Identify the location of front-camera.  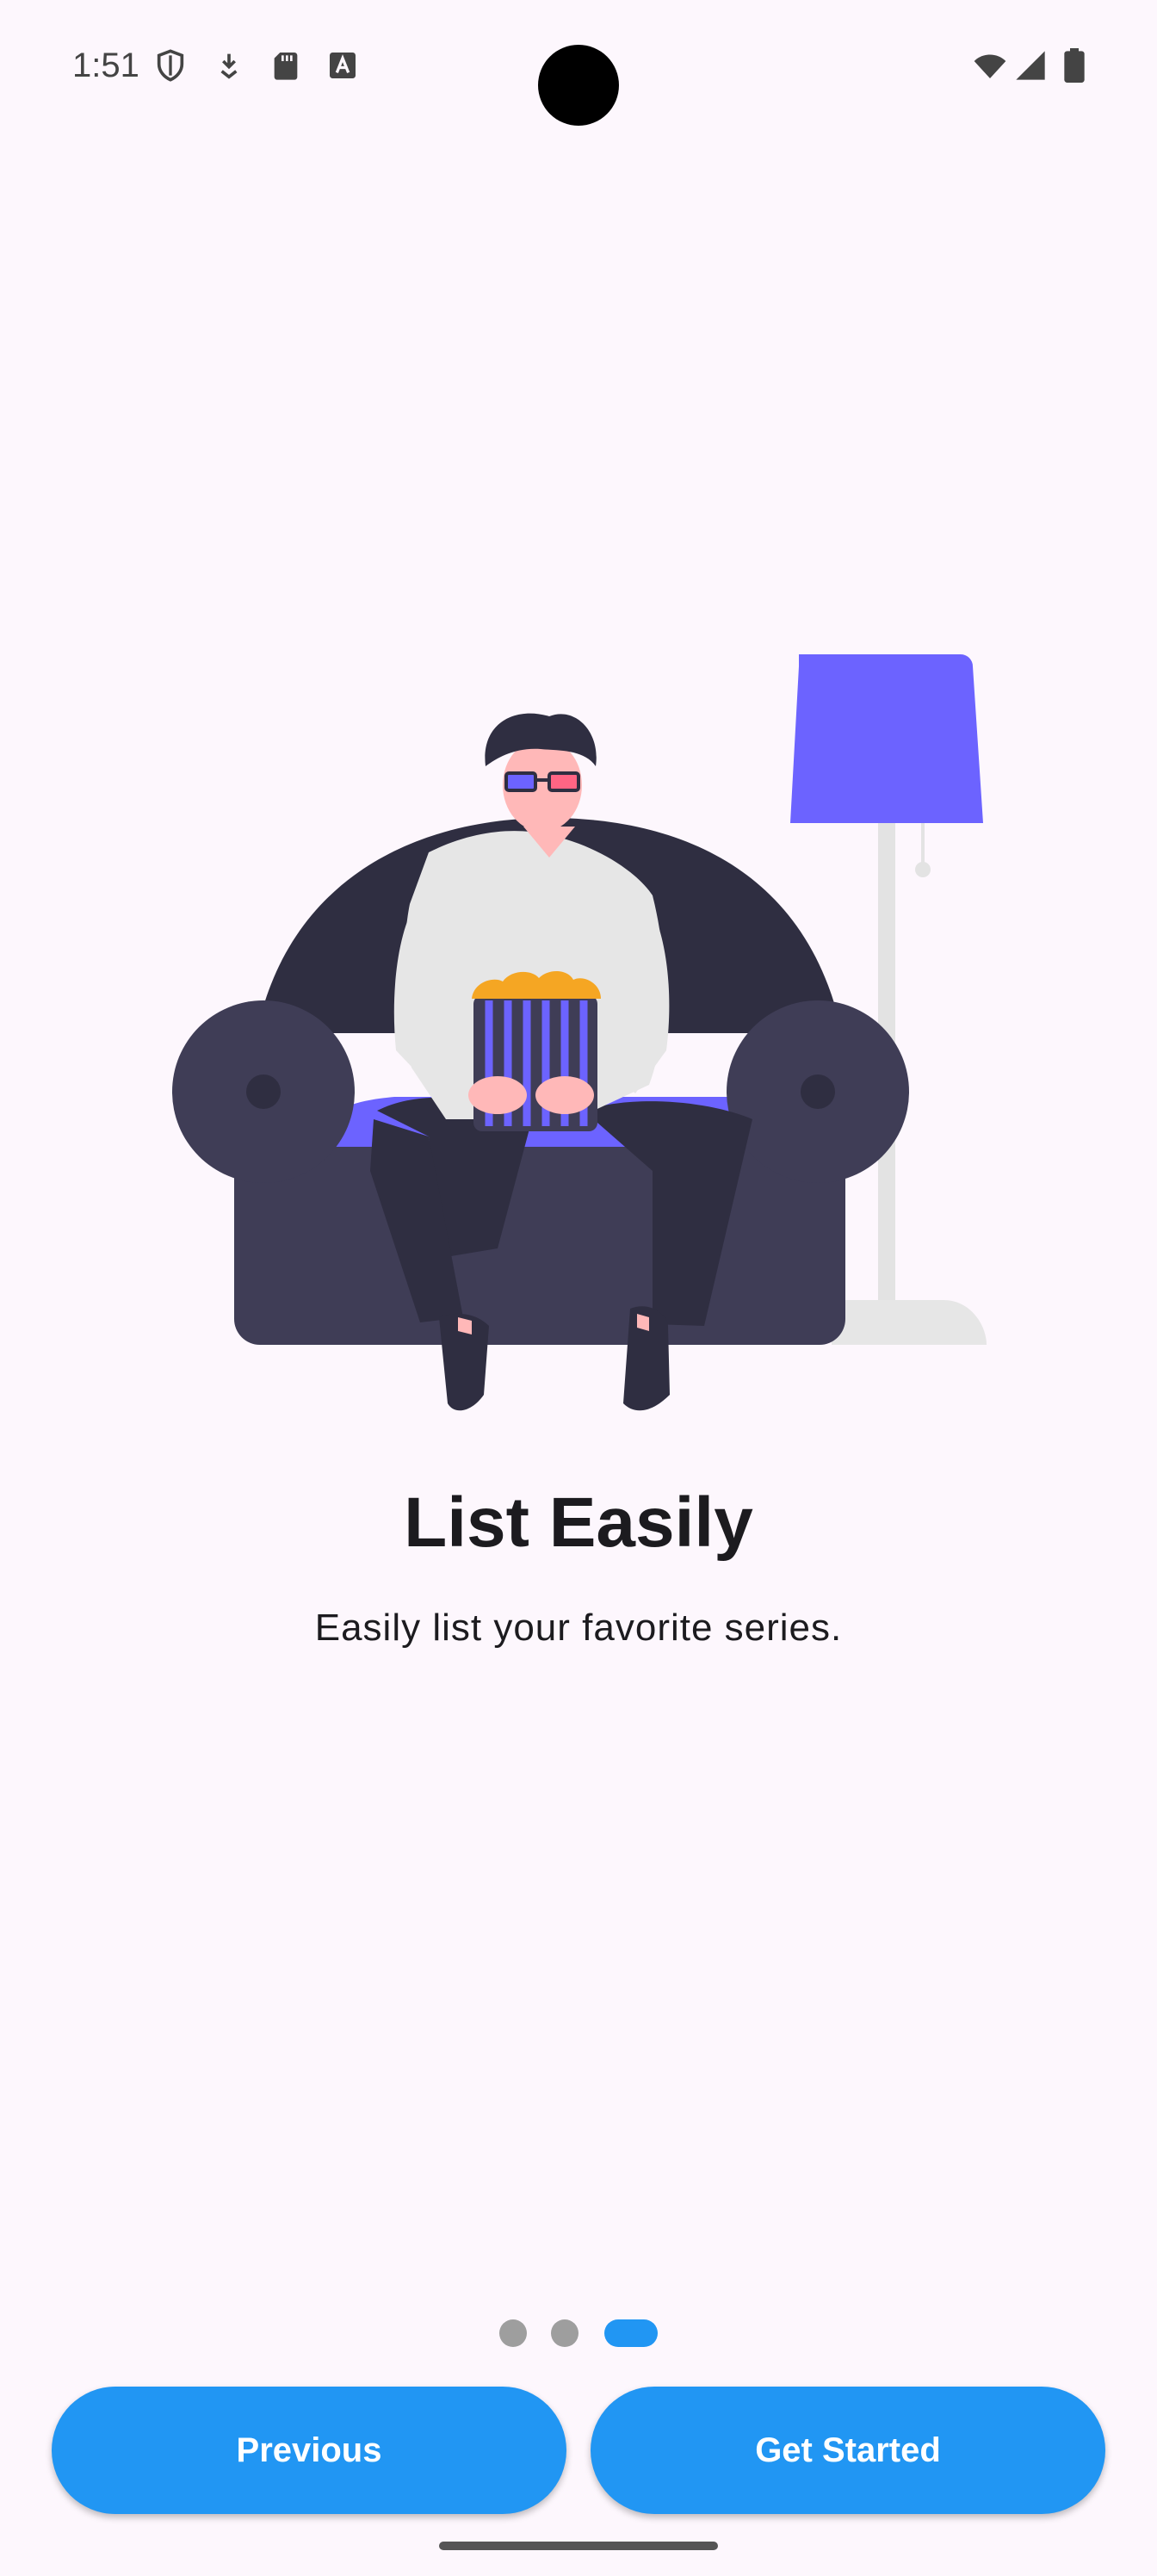
(579, 85).